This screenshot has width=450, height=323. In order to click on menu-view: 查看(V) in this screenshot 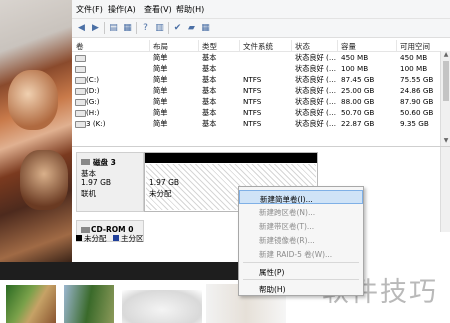, I will do `click(158, 9)`.